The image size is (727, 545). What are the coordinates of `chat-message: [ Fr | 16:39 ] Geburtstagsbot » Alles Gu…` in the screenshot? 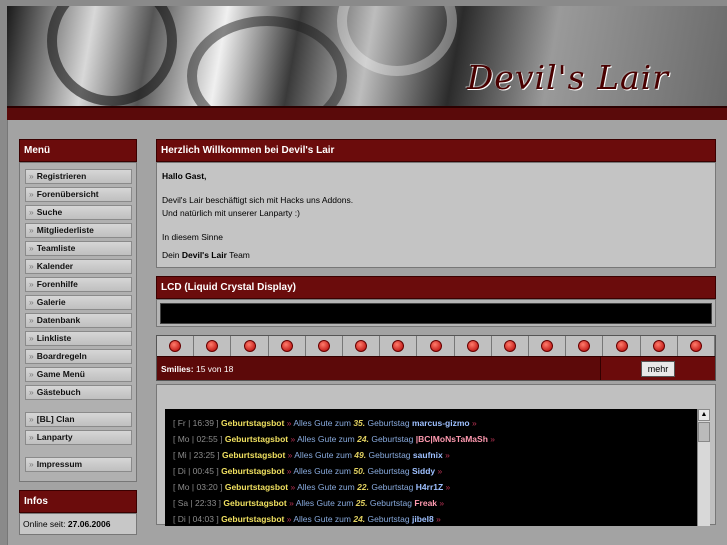 It's located at (441, 423).